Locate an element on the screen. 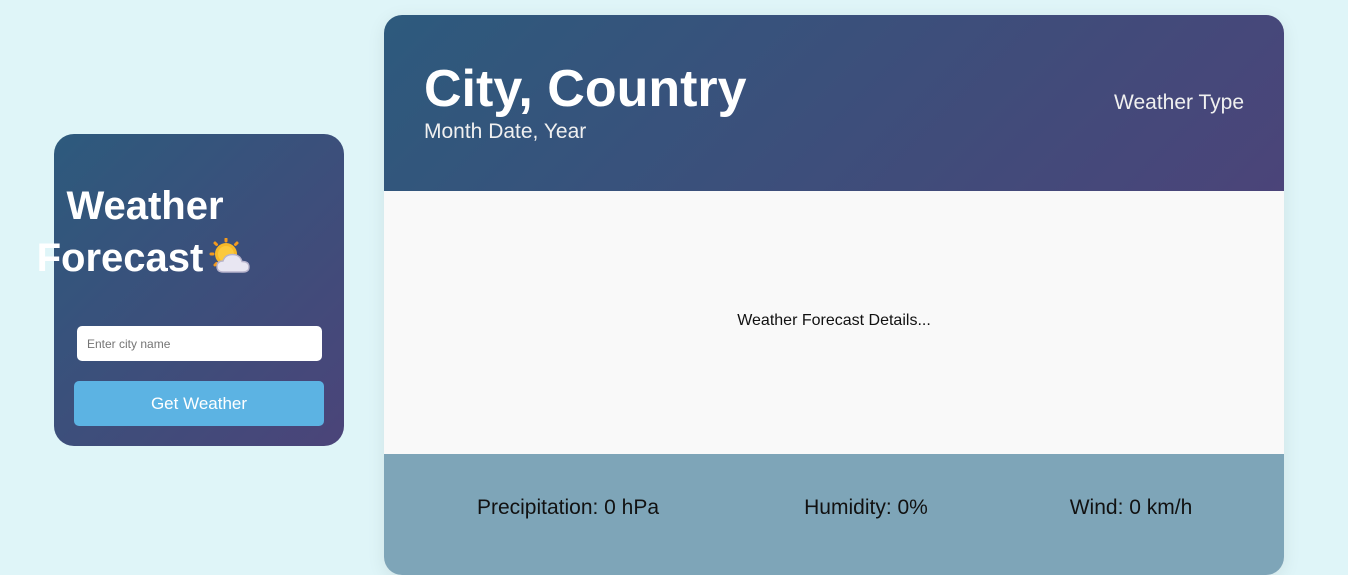 The width and height of the screenshot is (1348, 575). city-search-input is located at coordinates (199, 343).